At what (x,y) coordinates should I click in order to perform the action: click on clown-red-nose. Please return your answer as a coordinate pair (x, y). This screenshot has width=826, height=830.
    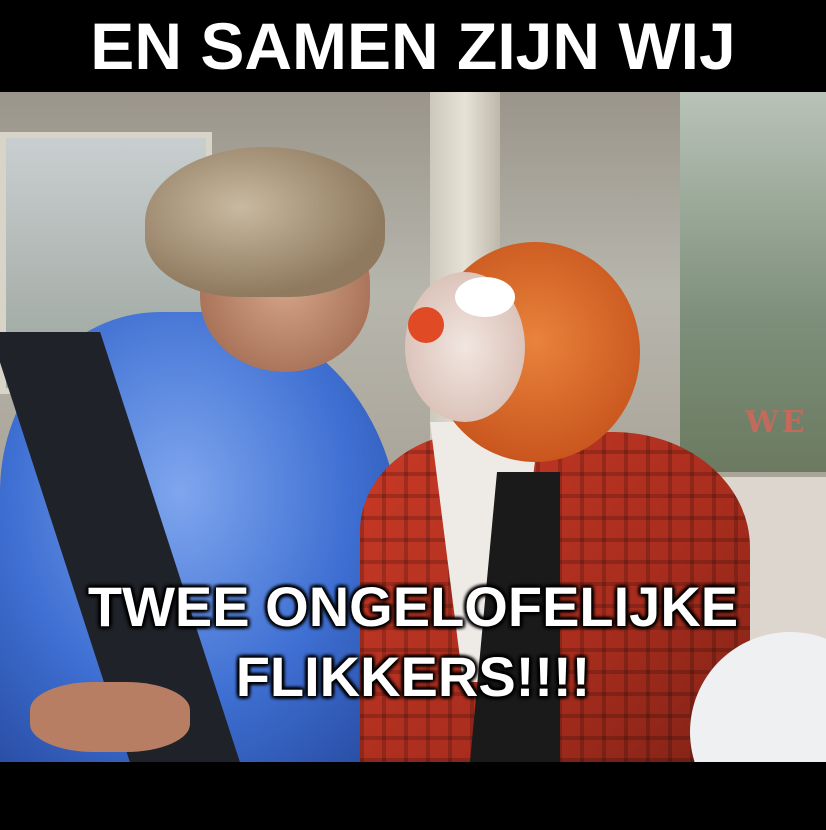
    Looking at the image, I should click on (426, 325).